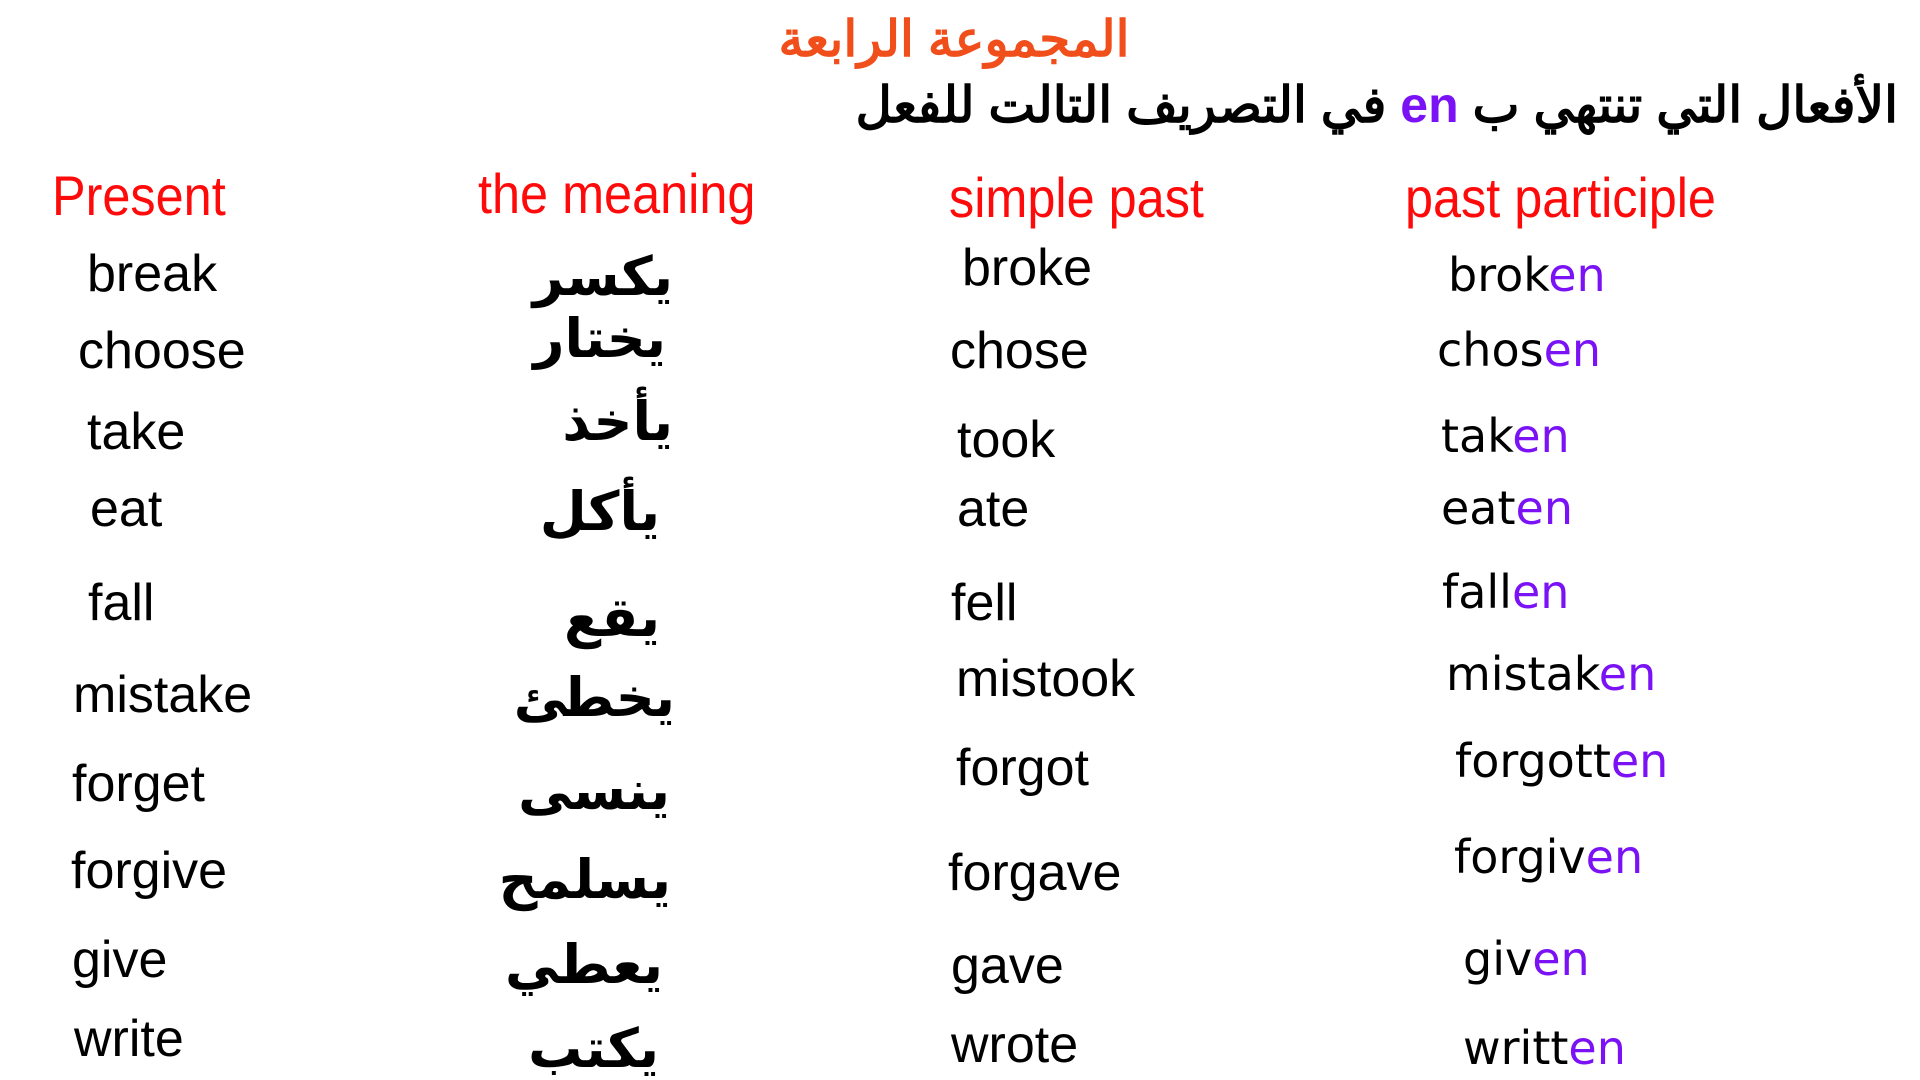 This screenshot has height=1080, width=1920. I want to click on present-verb: write, so click(129, 1039).